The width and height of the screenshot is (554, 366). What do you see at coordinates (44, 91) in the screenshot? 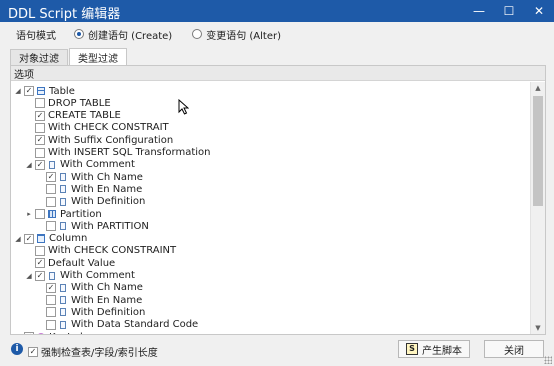
I see `tree-row: ◢ ✓ Table` at bounding box center [44, 91].